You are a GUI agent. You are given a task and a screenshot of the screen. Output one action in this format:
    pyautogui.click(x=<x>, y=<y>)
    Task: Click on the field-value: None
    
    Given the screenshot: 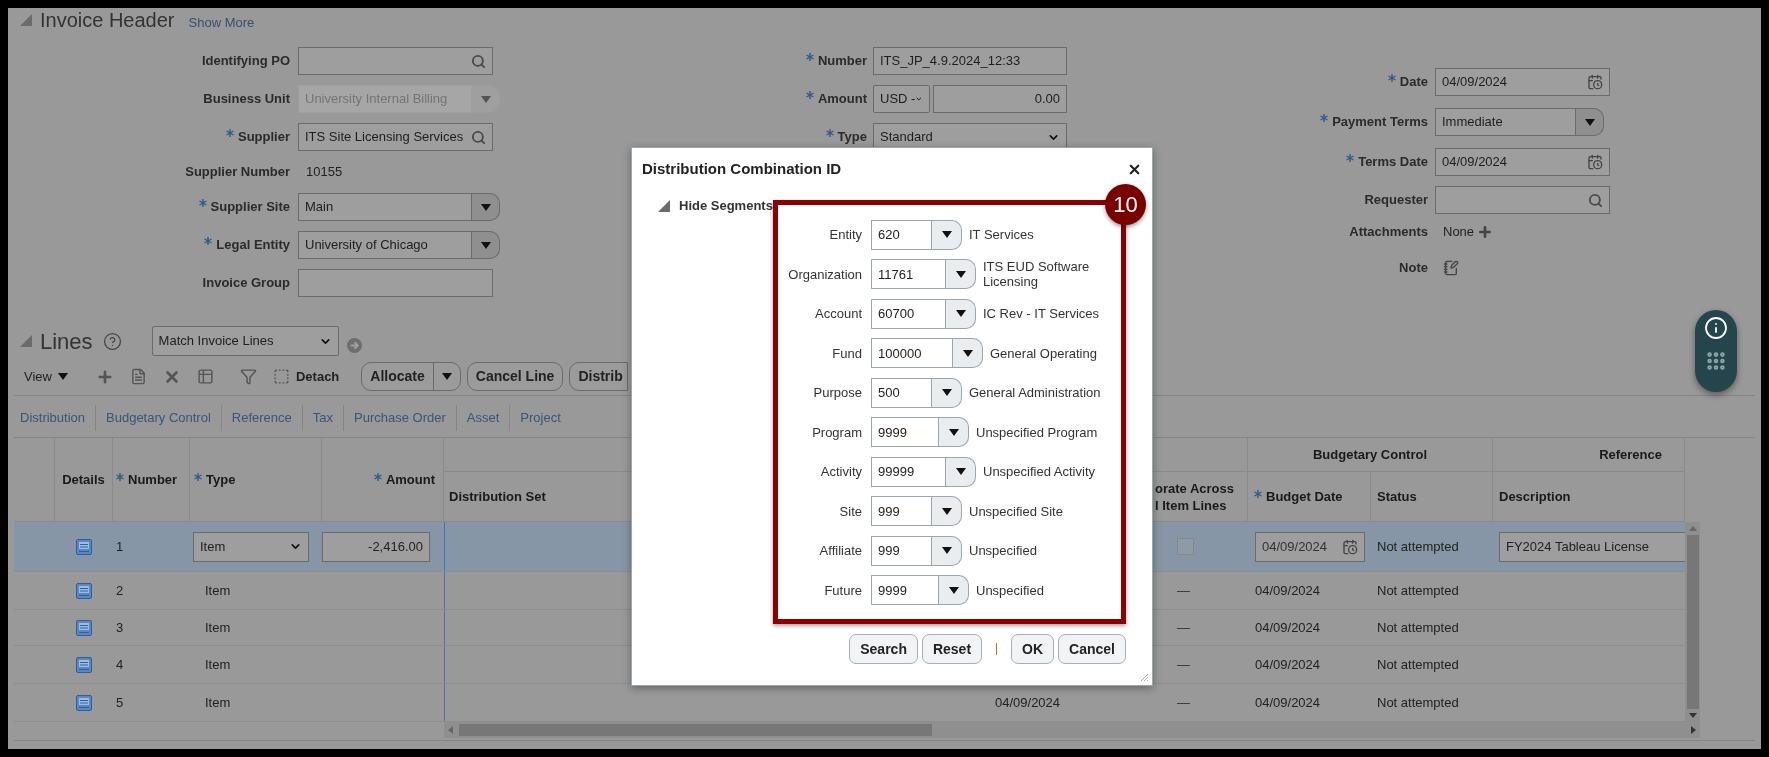 What is the action you would take?
    pyautogui.click(x=1459, y=232)
    